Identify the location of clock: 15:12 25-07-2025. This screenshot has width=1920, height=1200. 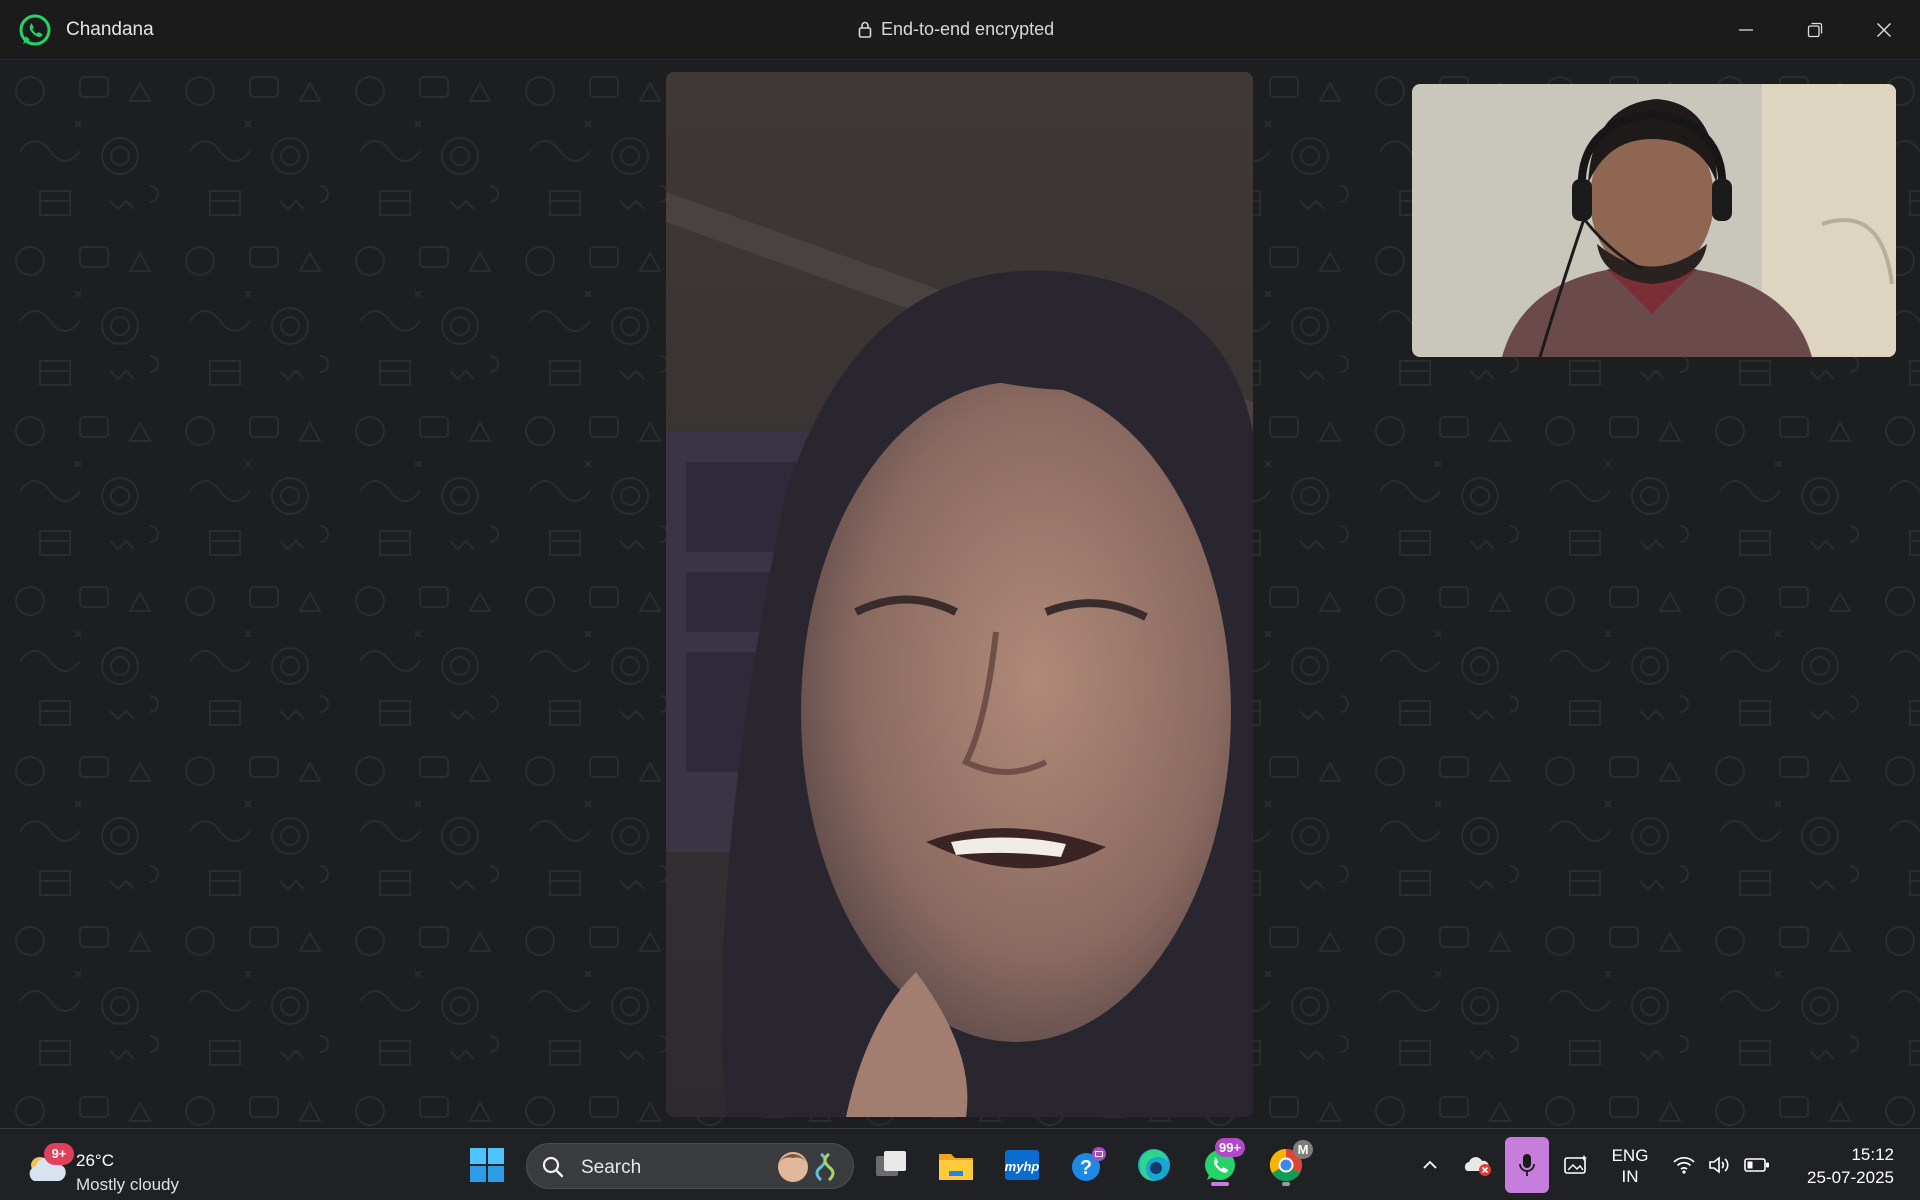
(1837, 1166).